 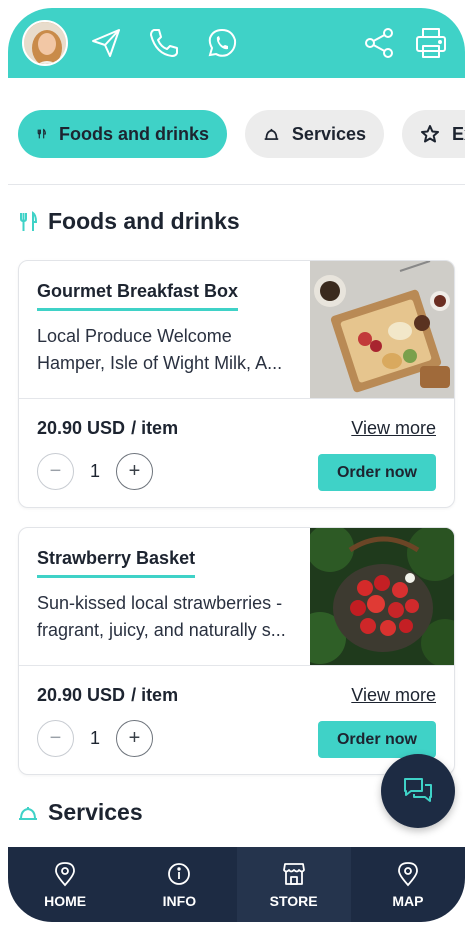 I want to click on section-title-services: Services, so click(x=80, y=812).